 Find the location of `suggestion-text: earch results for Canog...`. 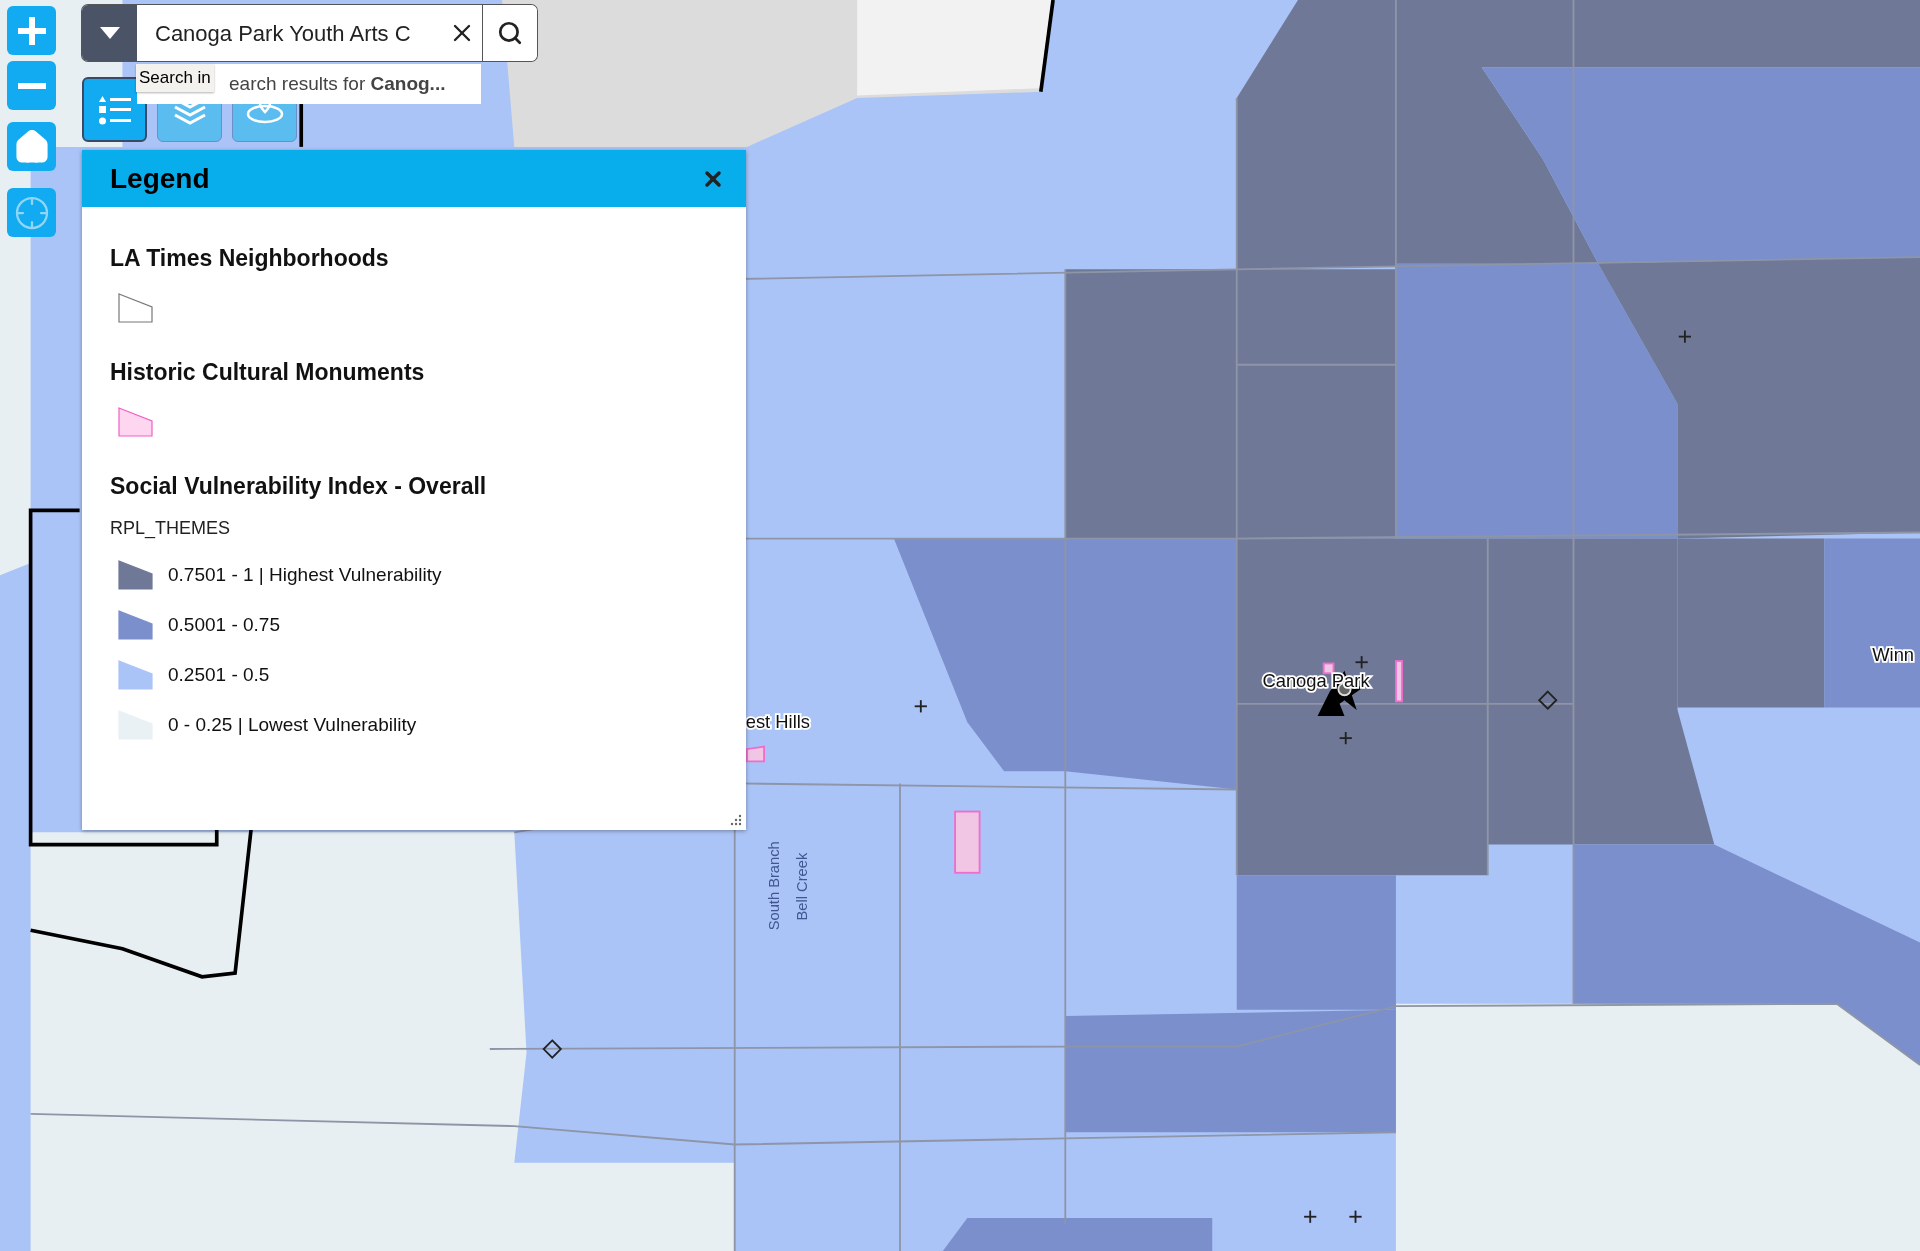

suggestion-text: earch results for Canog... is located at coordinates (337, 83).